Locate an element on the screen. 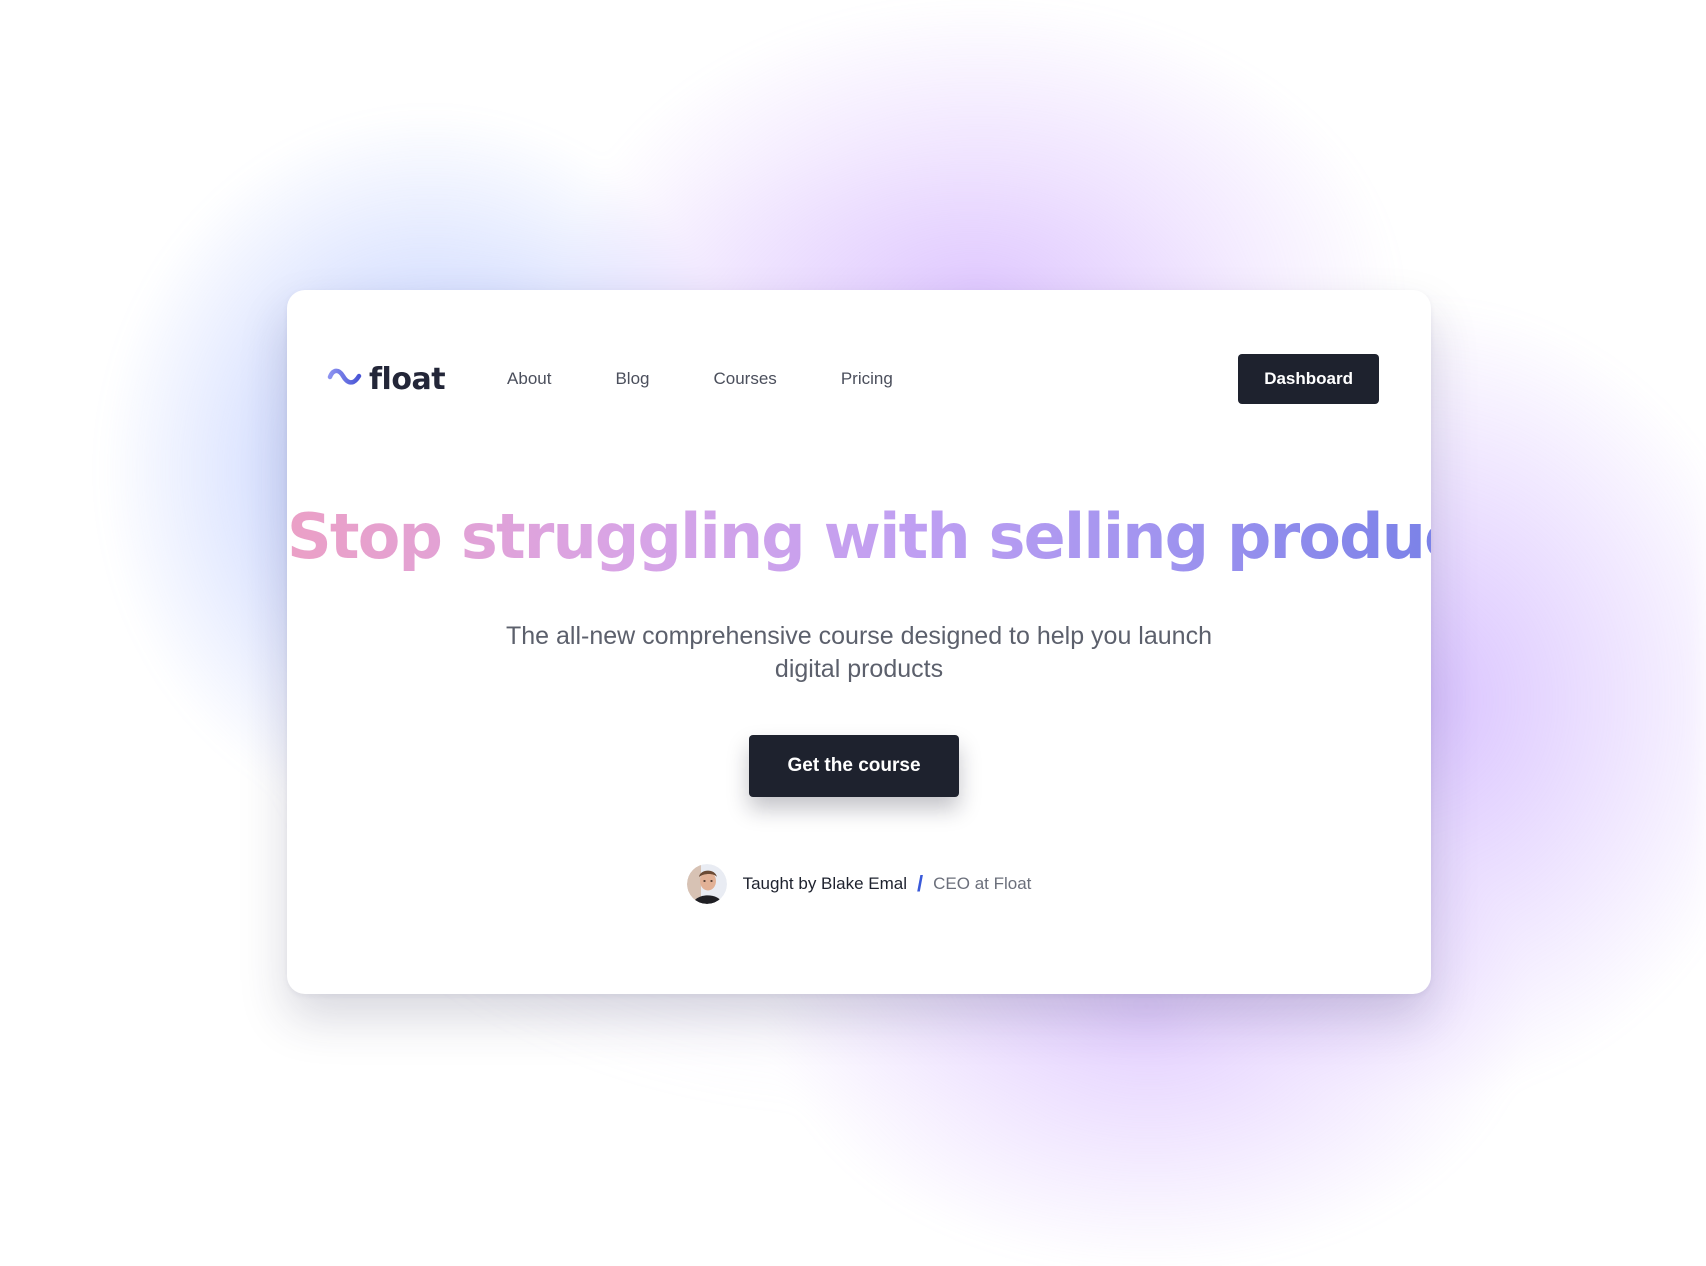 The image size is (1706, 1266). dashboard-button: Dashboard is located at coordinates (1308, 379).